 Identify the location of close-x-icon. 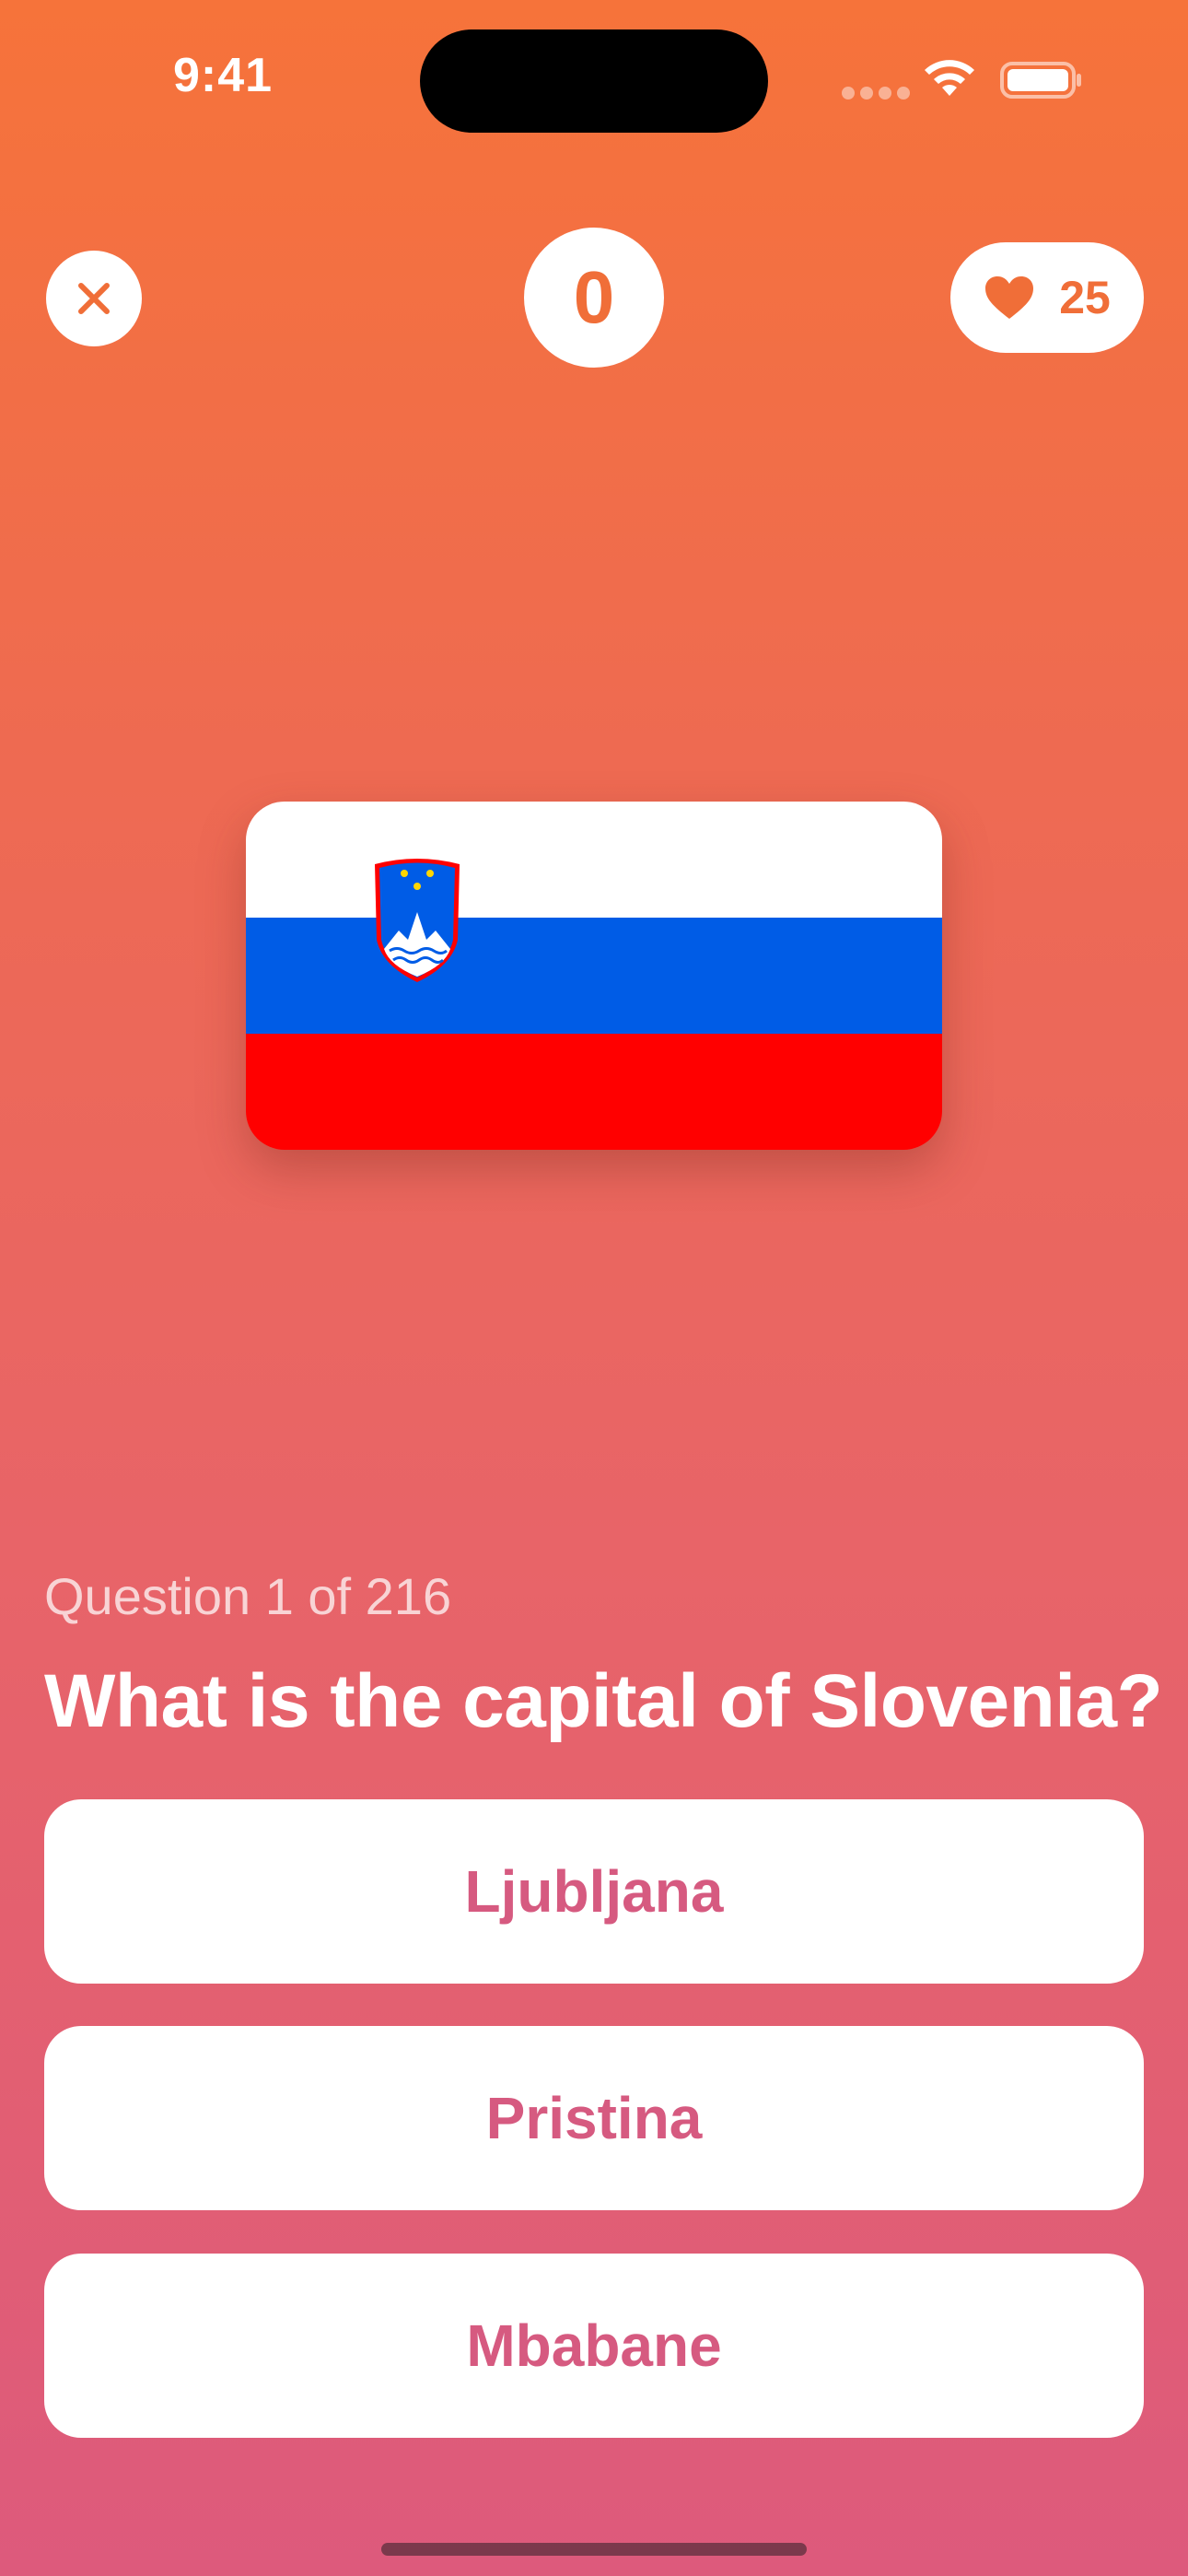
(94, 299).